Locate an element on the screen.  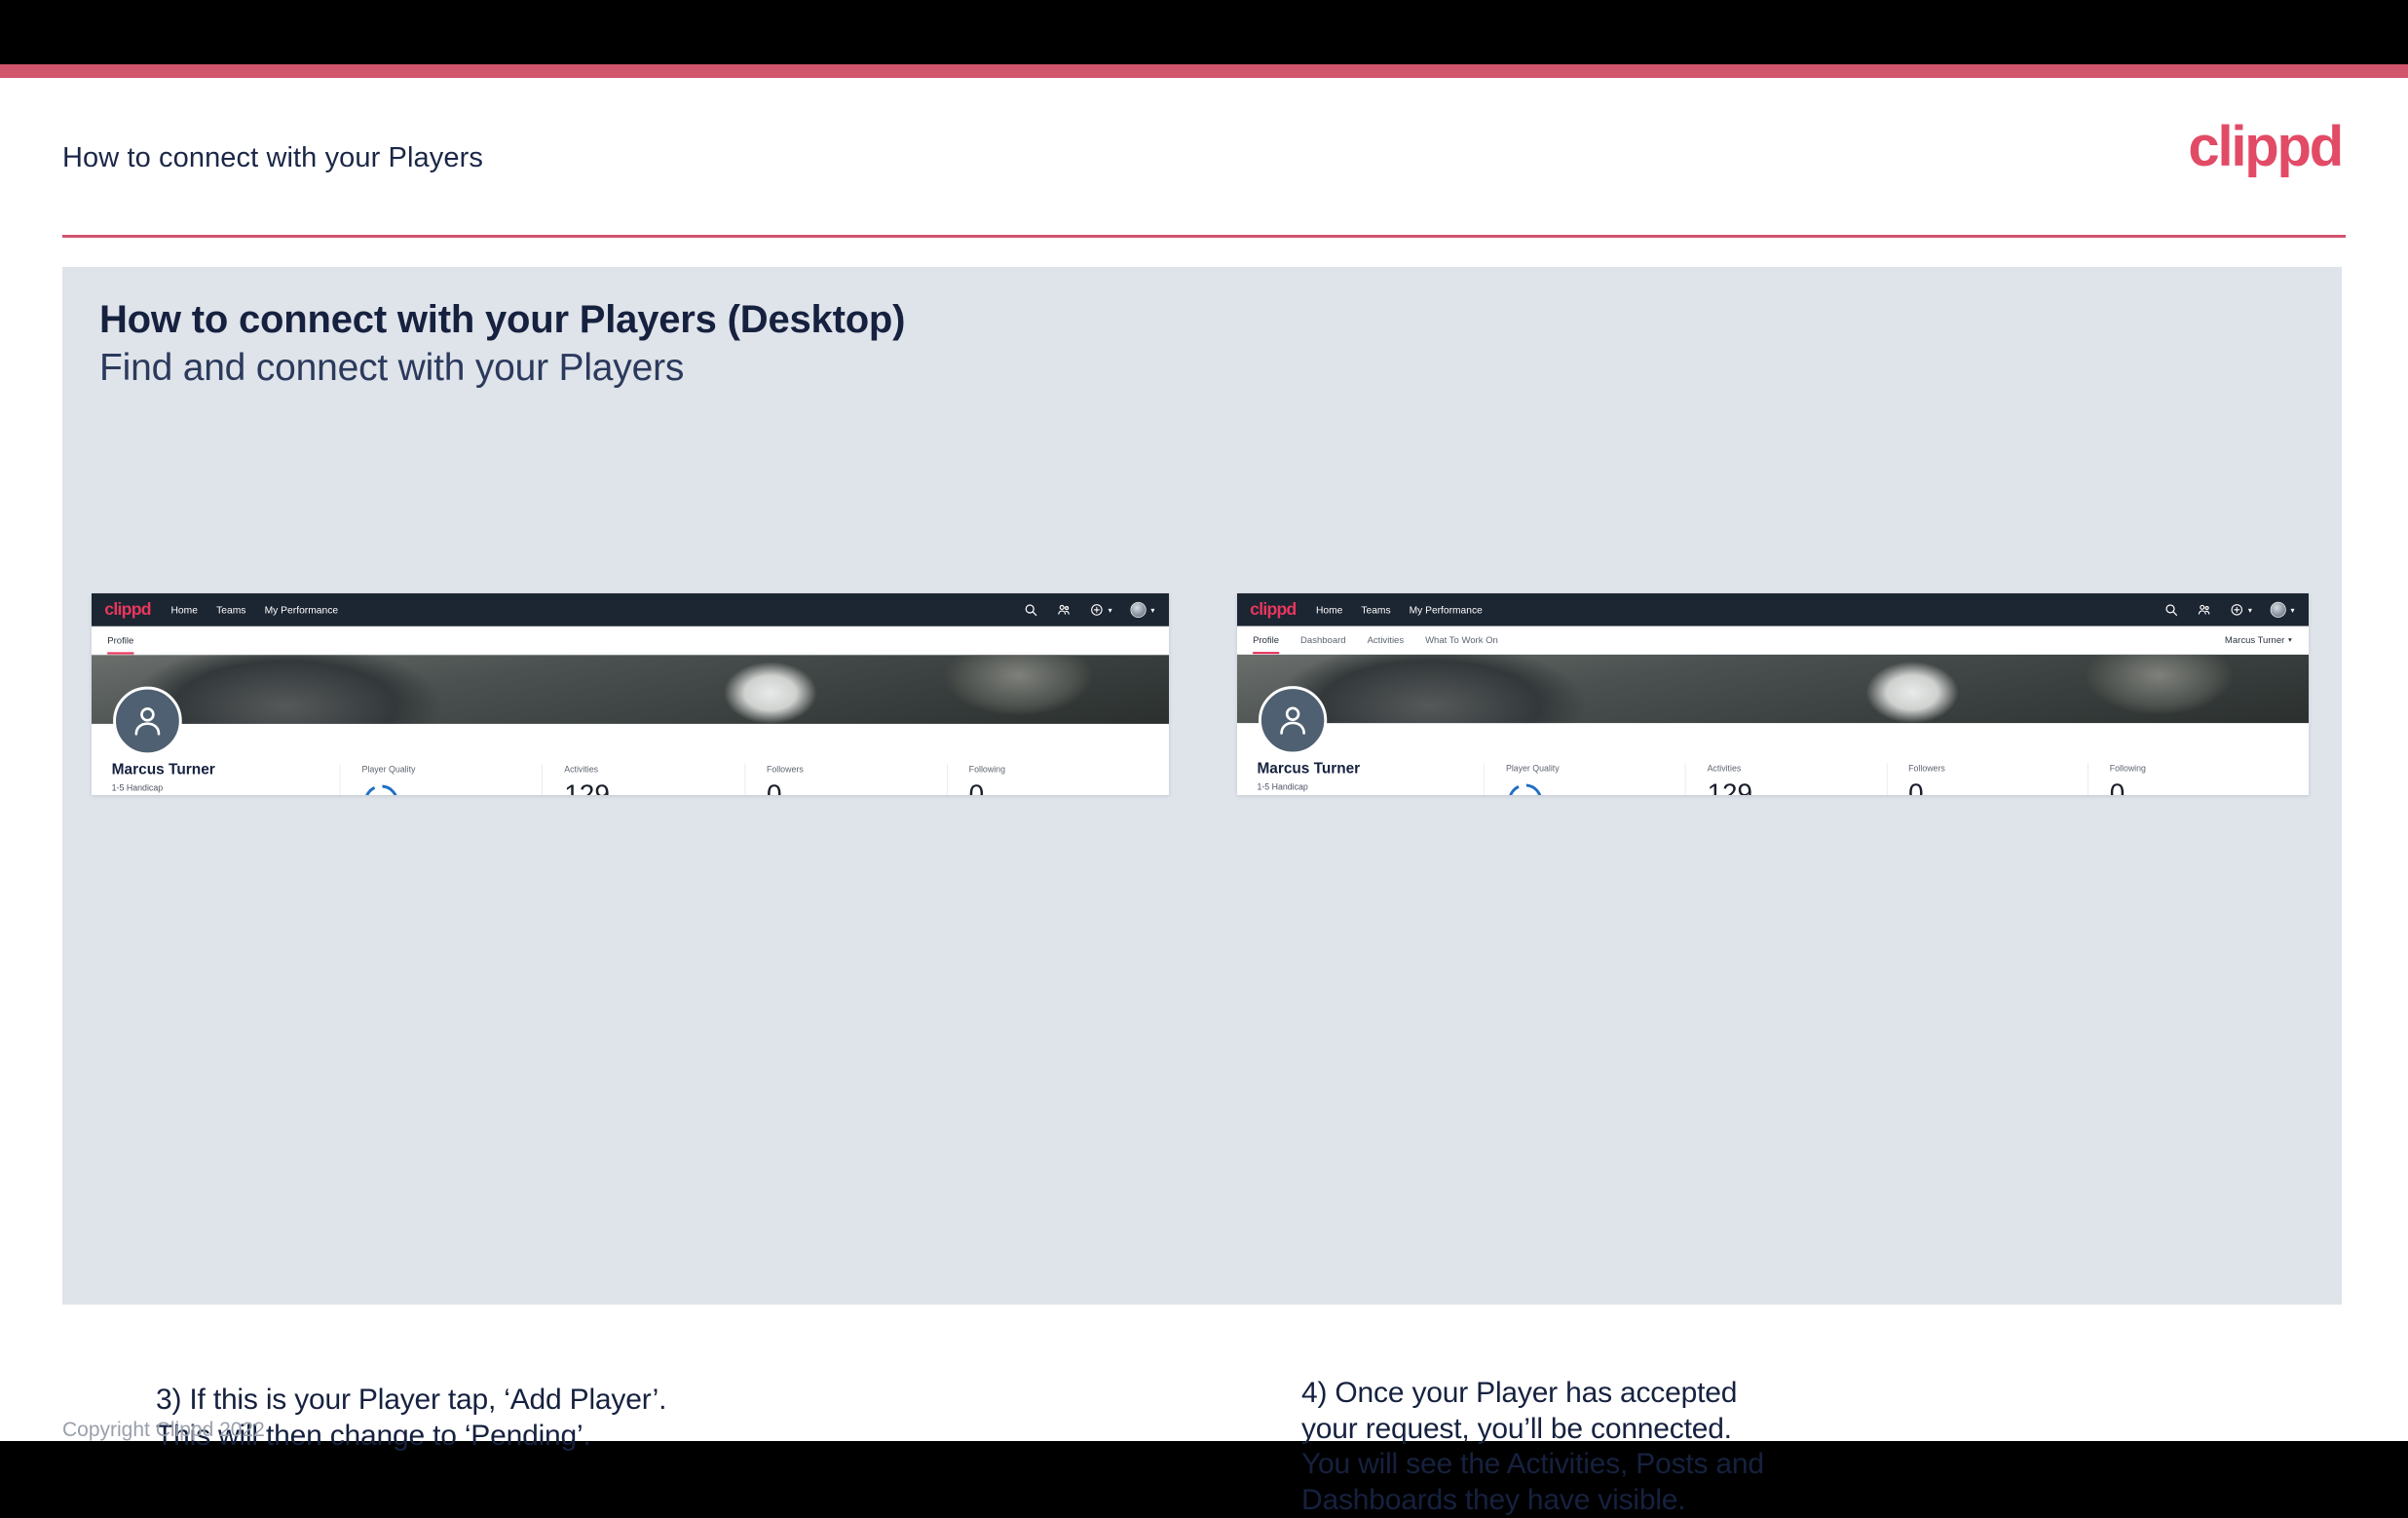
caption-line: Dashboards they have visible. is located at coordinates (1493, 1499).